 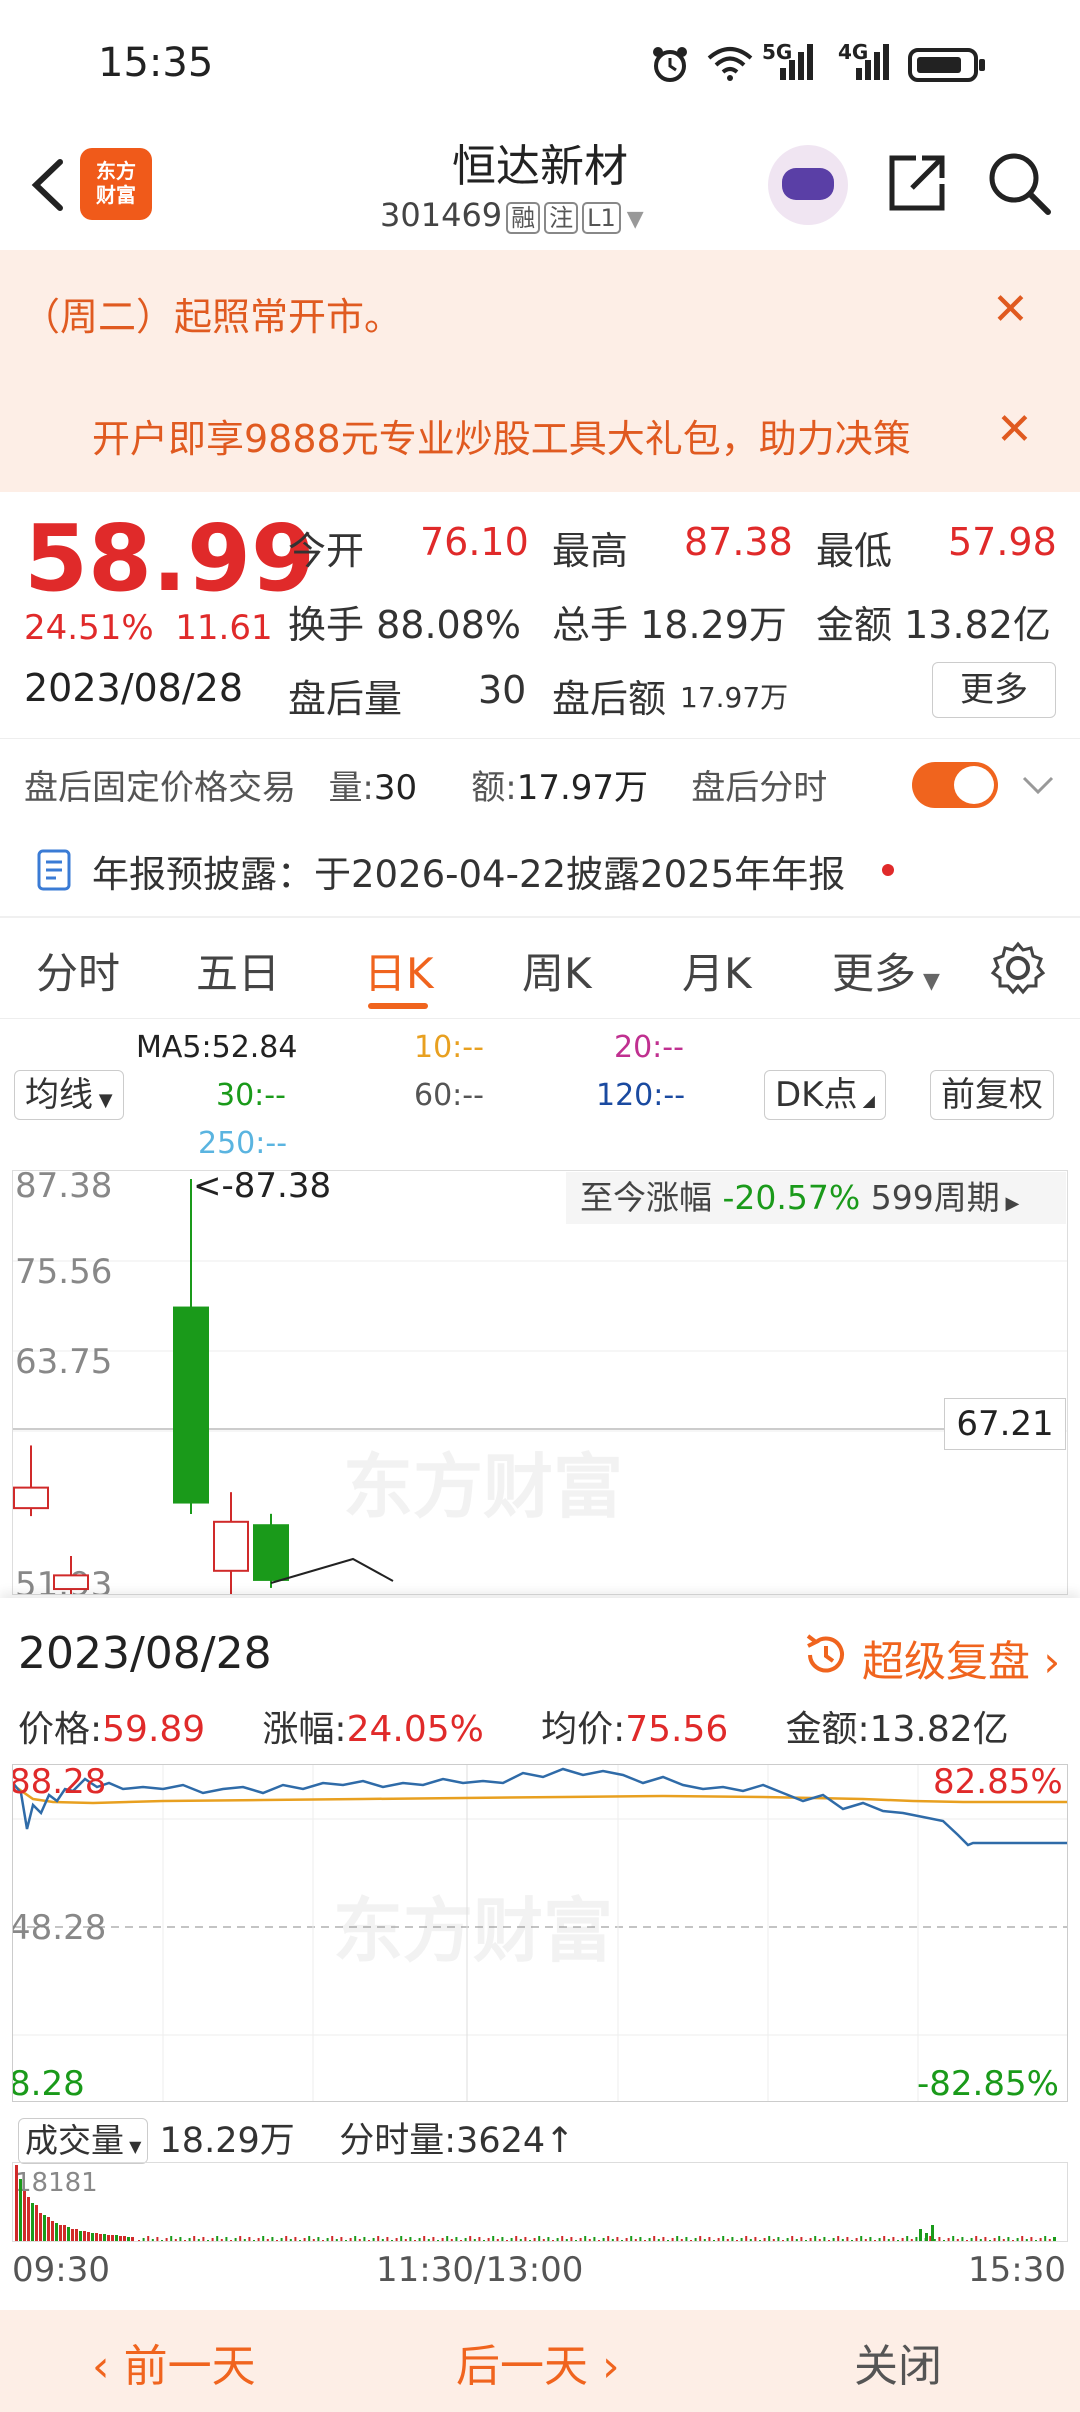 I want to click on ma-select: 均线 ▼, so click(x=69, y=1095).